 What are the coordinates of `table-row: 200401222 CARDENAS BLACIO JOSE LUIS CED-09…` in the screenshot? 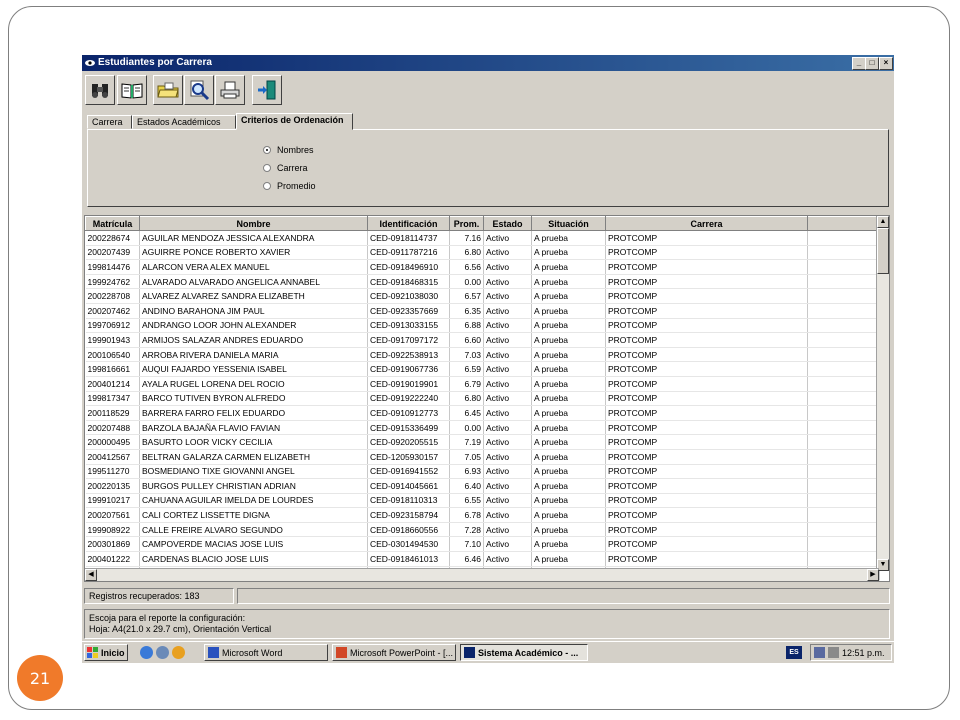 It's located at (482, 559).